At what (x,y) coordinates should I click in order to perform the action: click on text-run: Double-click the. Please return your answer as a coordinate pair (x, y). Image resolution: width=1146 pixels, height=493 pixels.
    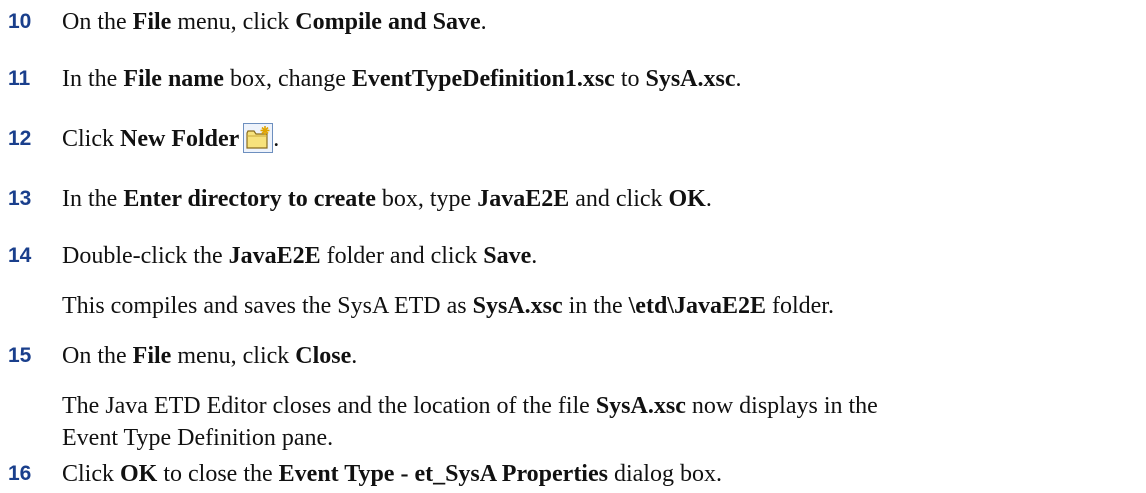
    Looking at the image, I should click on (145, 256).